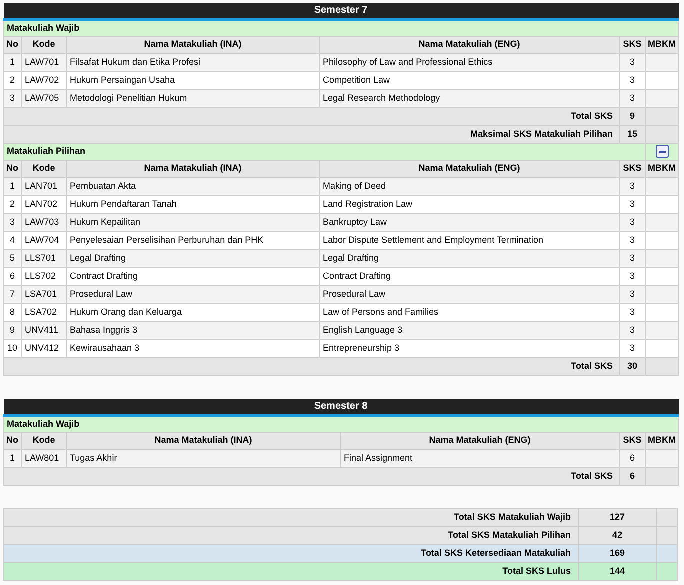 The width and height of the screenshot is (684, 585). What do you see at coordinates (291, 517) in the screenshot?
I see `summary-label: Total SKS Matakuliah Wajib` at bounding box center [291, 517].